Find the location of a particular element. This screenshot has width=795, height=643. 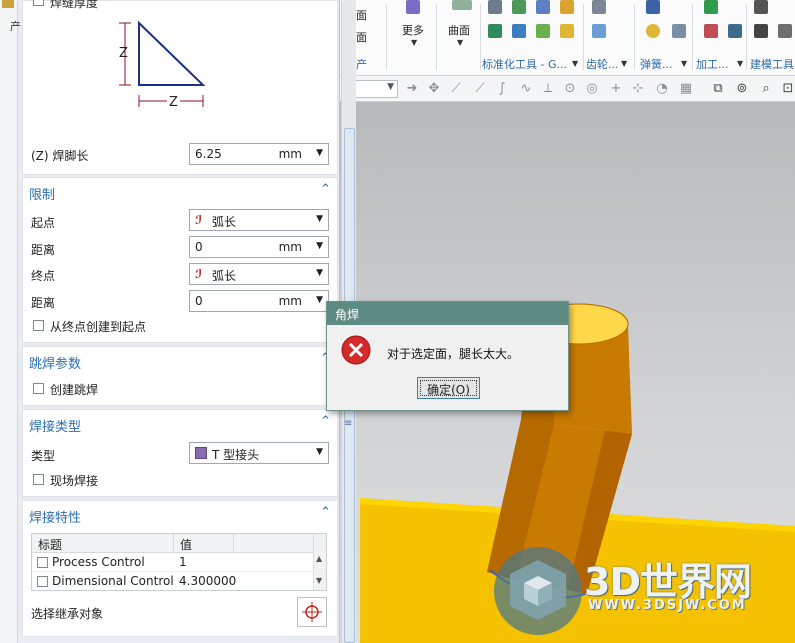

table-scrollbar: ▲ ▼ is located at coordinates (319, 562).